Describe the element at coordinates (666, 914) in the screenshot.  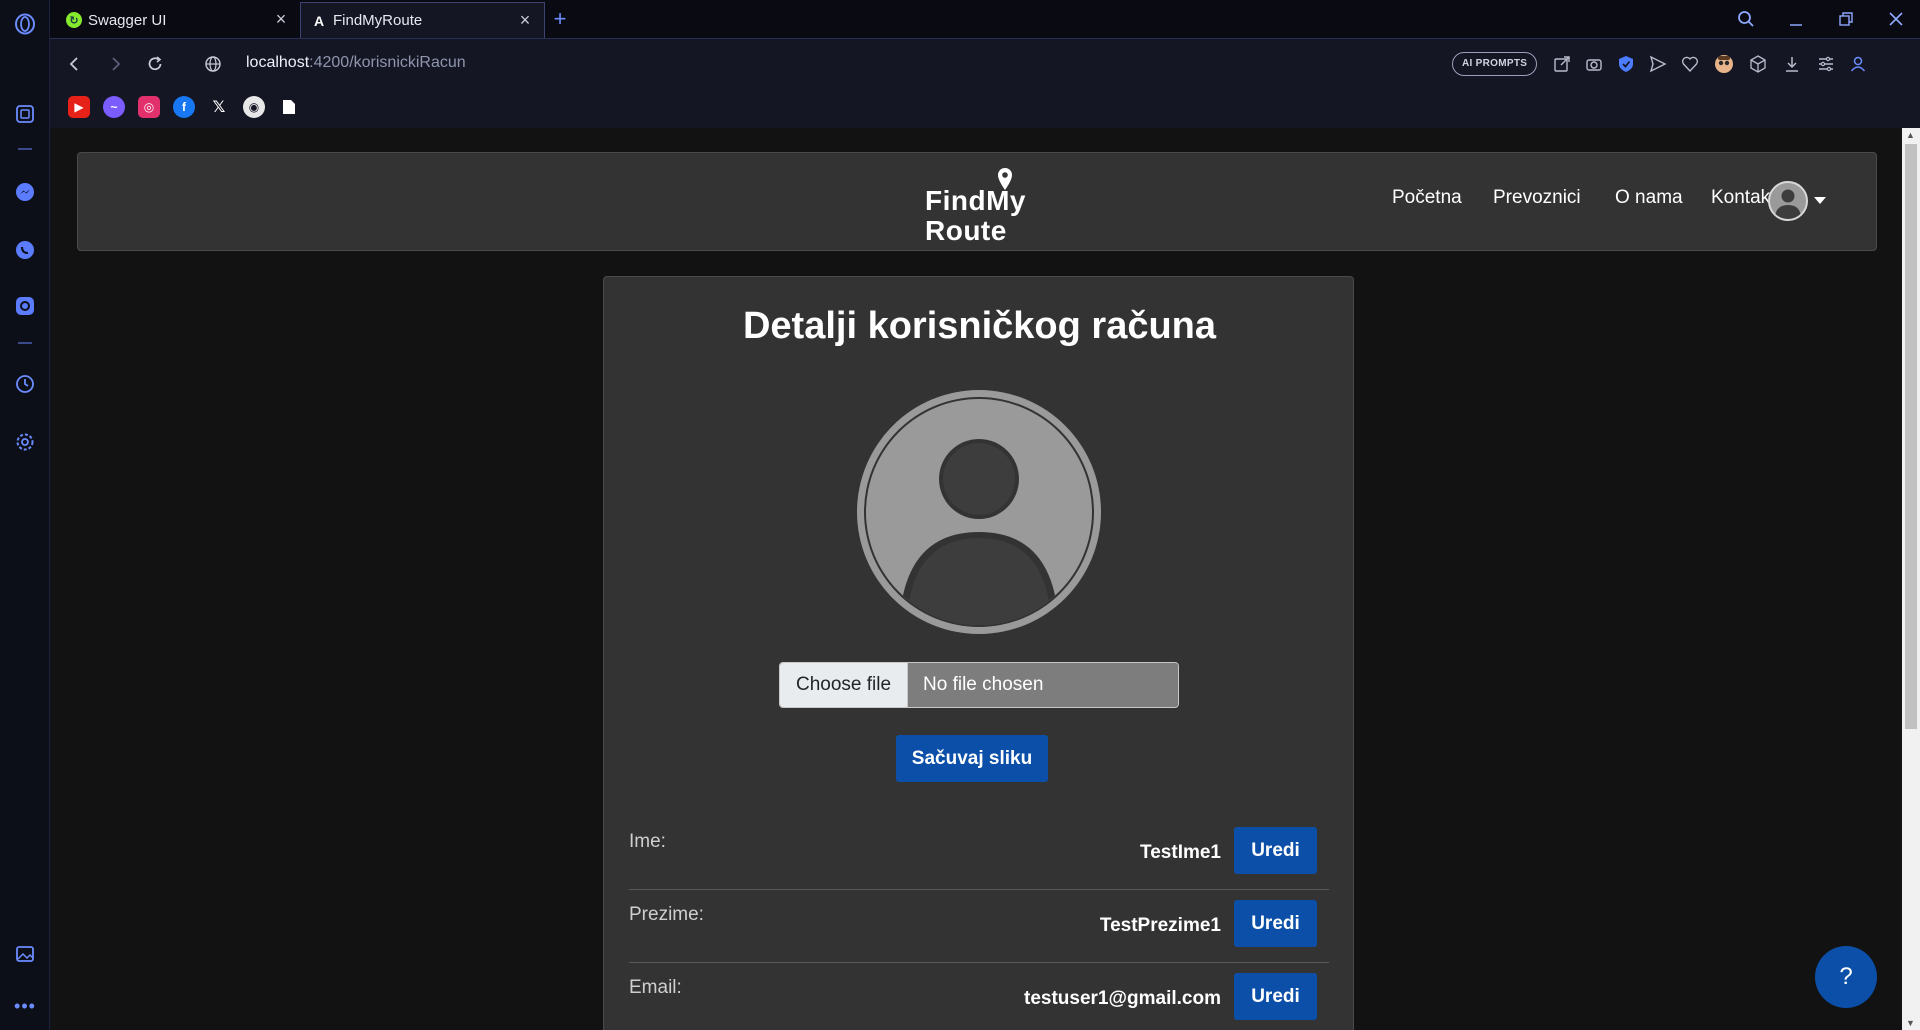
I see `field-label: Prezime:` at that location.